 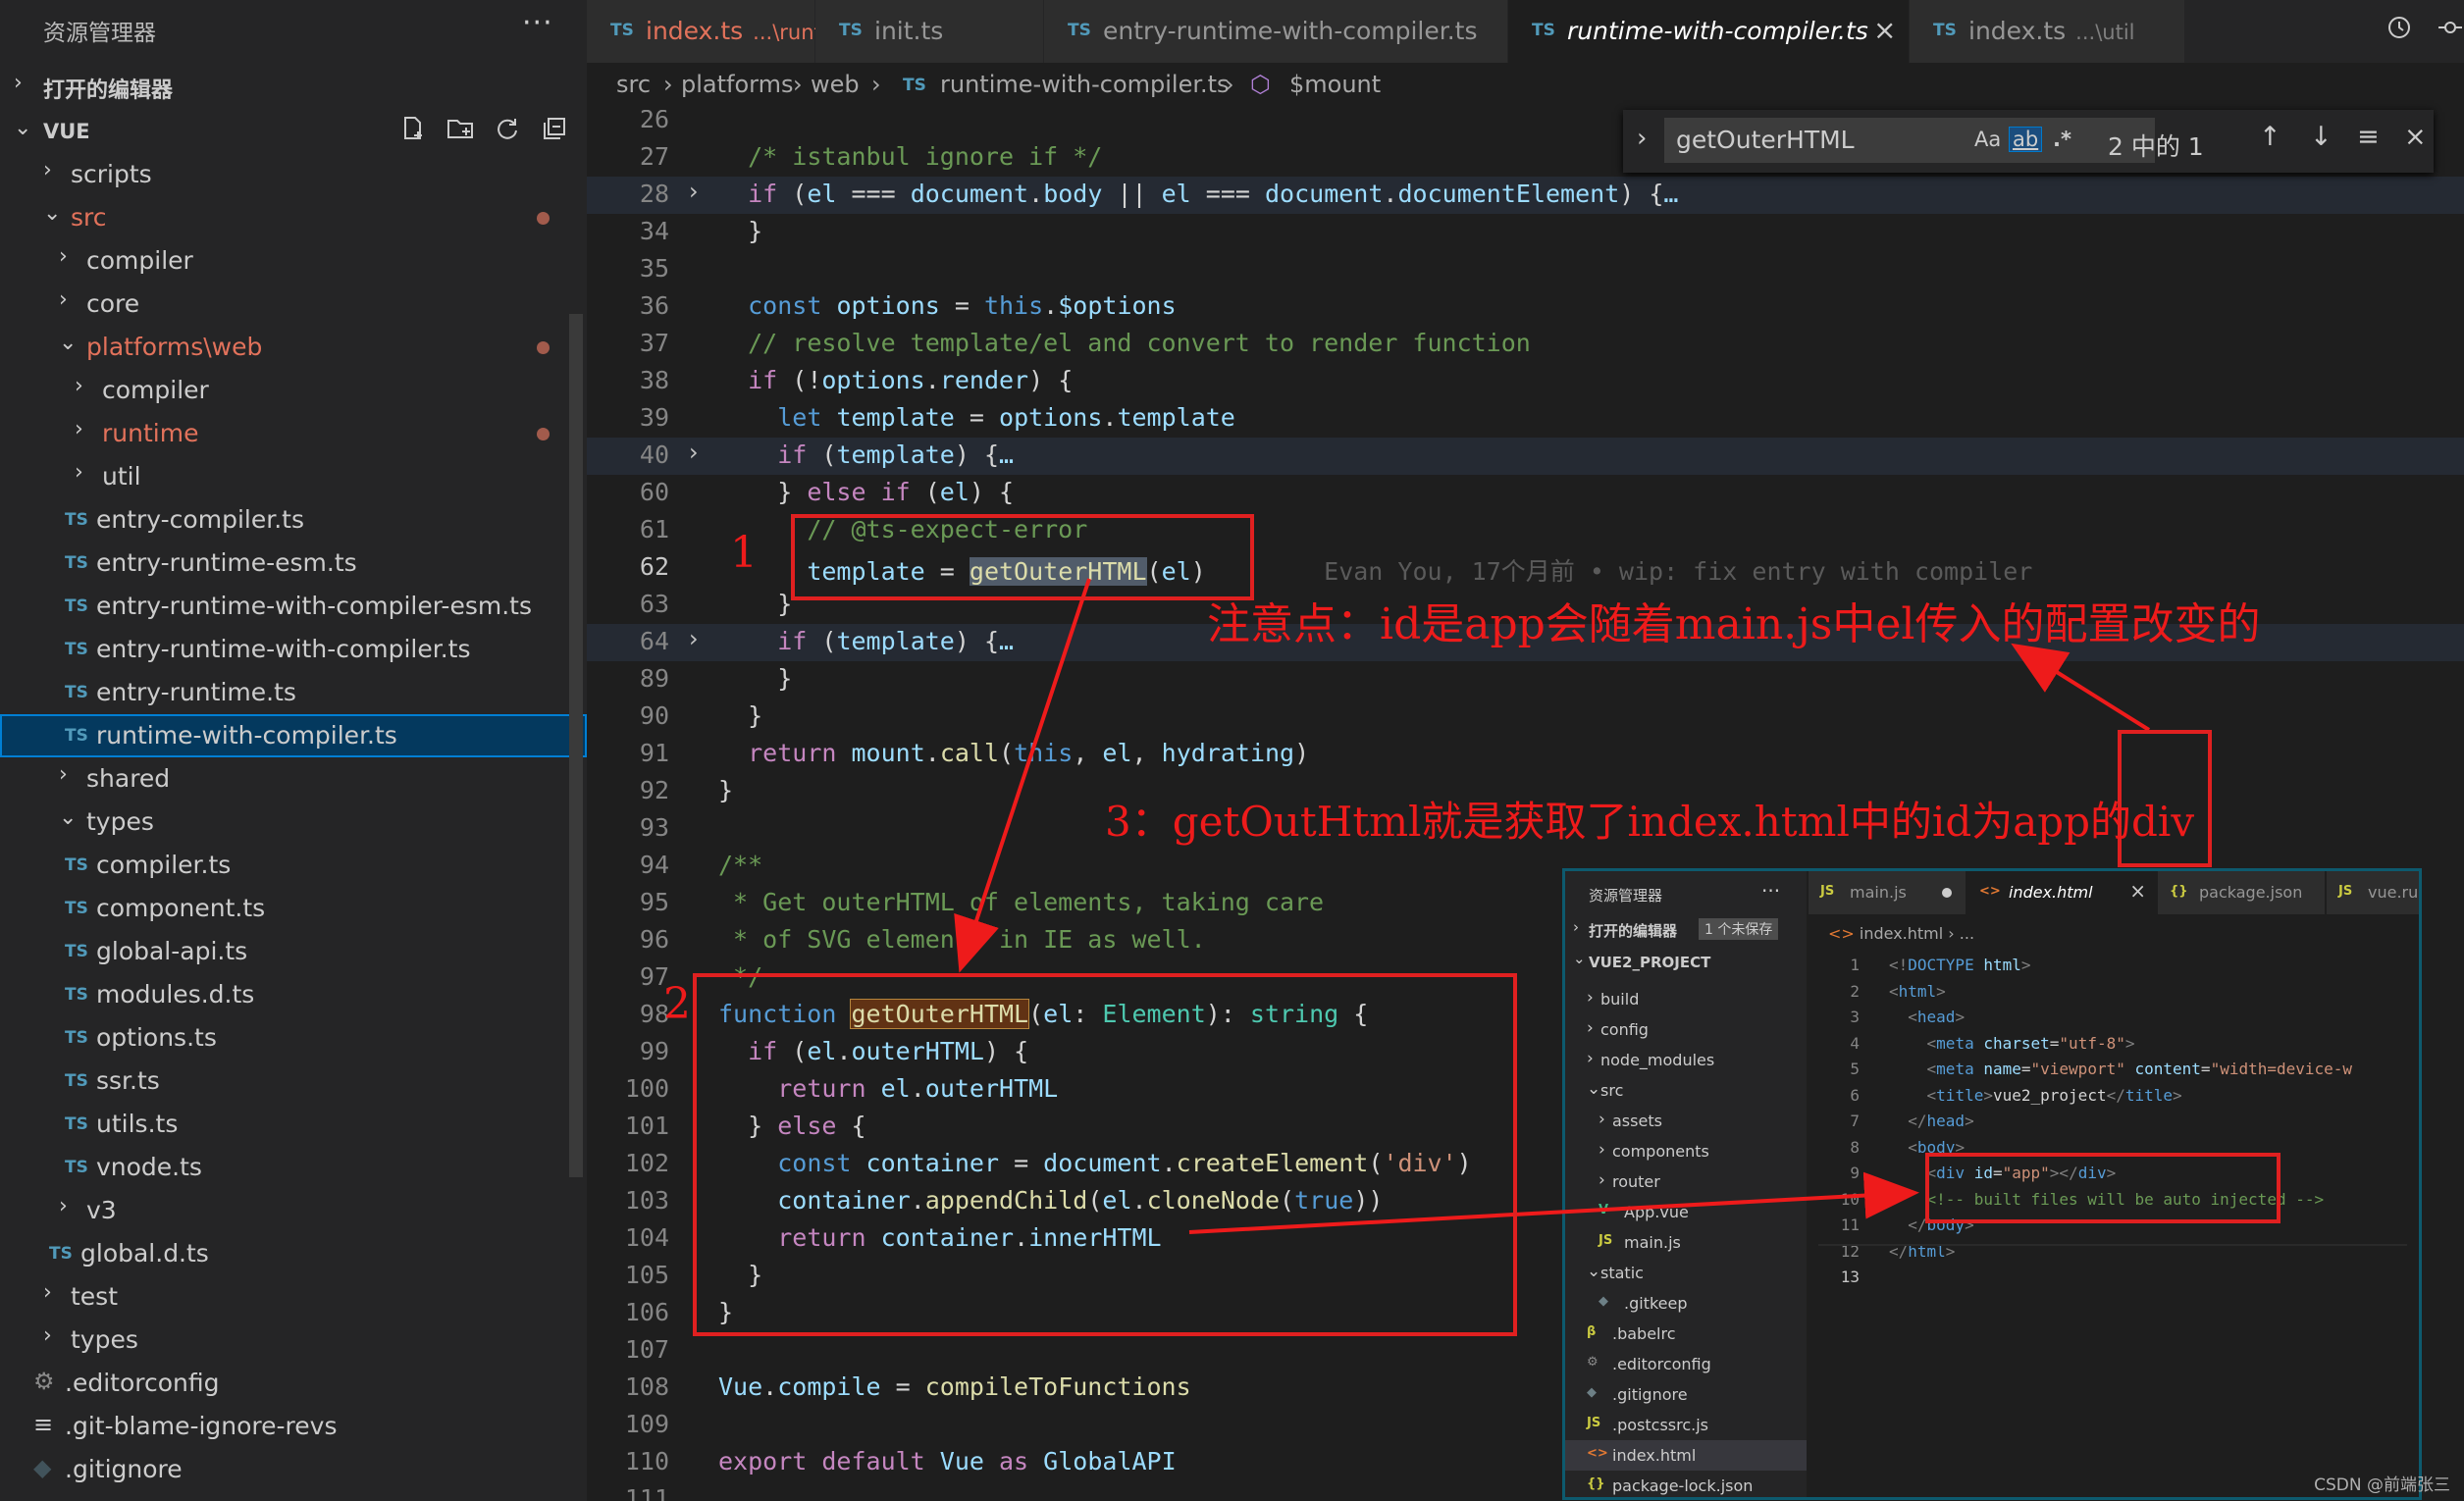 I want to click on annotation-note-top: 注意点：id是app会随着main.js中el传入的配置改变的, so click(x=1734, y=624).